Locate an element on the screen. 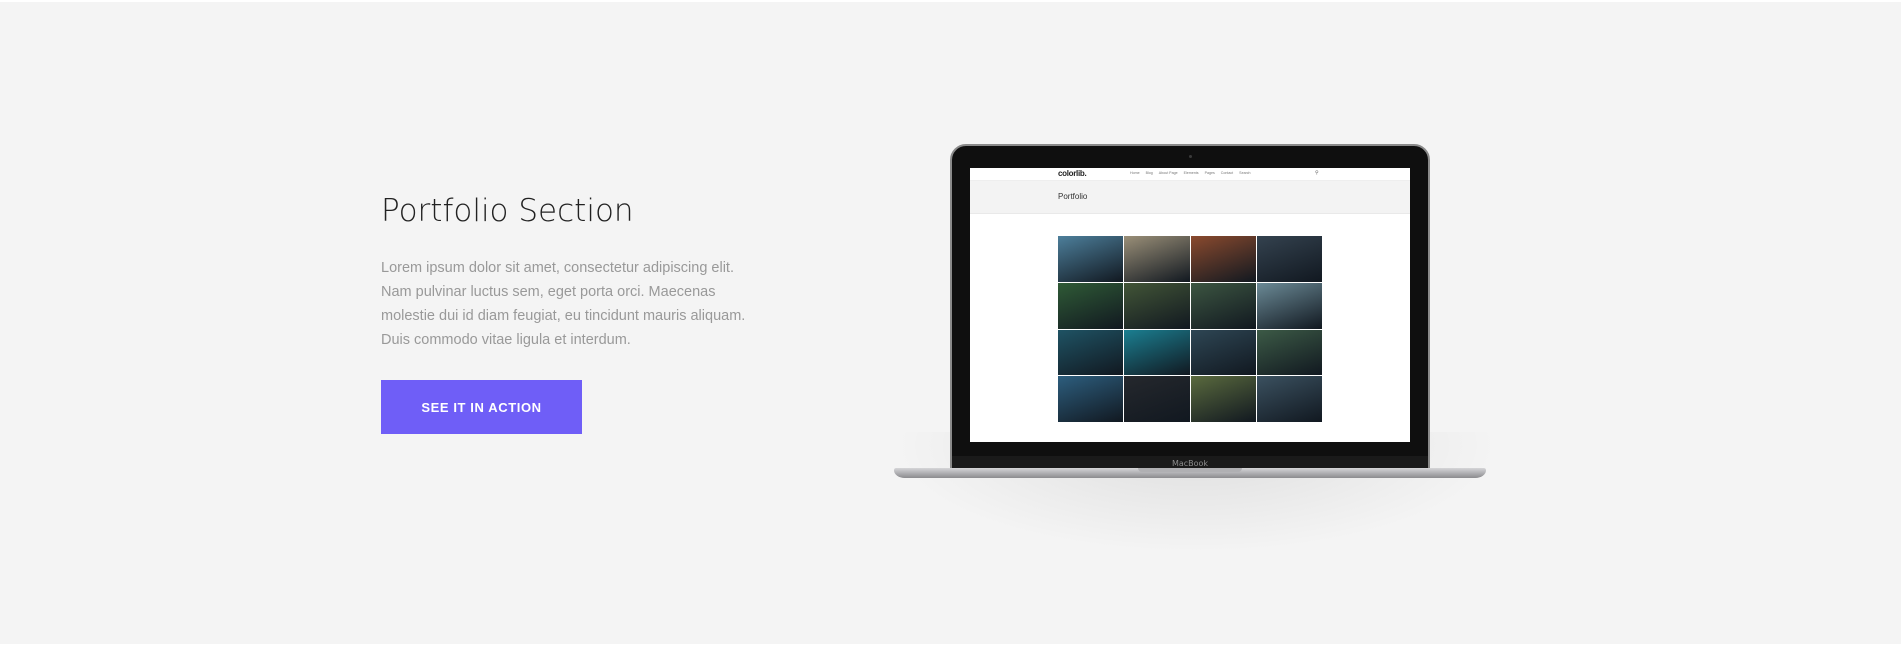  screen-portfolio-grid is located at coordinates (1190, 329).